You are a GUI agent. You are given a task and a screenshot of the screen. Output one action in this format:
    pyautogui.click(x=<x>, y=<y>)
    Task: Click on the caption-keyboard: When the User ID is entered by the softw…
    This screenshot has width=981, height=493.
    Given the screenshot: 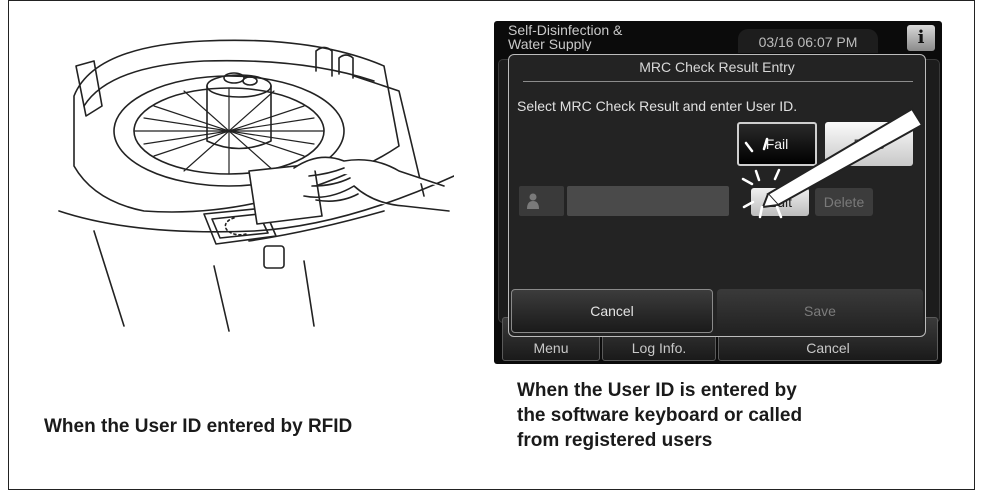 What is the action you would take?
    pyautogui.click(x=660, y=415)
    